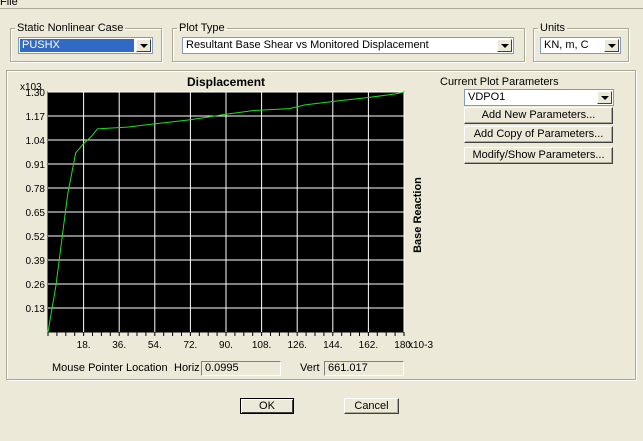 The height and width of the screenshot is (441, 643). Describe the element at coordinates (9, 4) in the screenshot. I see `menu-file: File` at that location.